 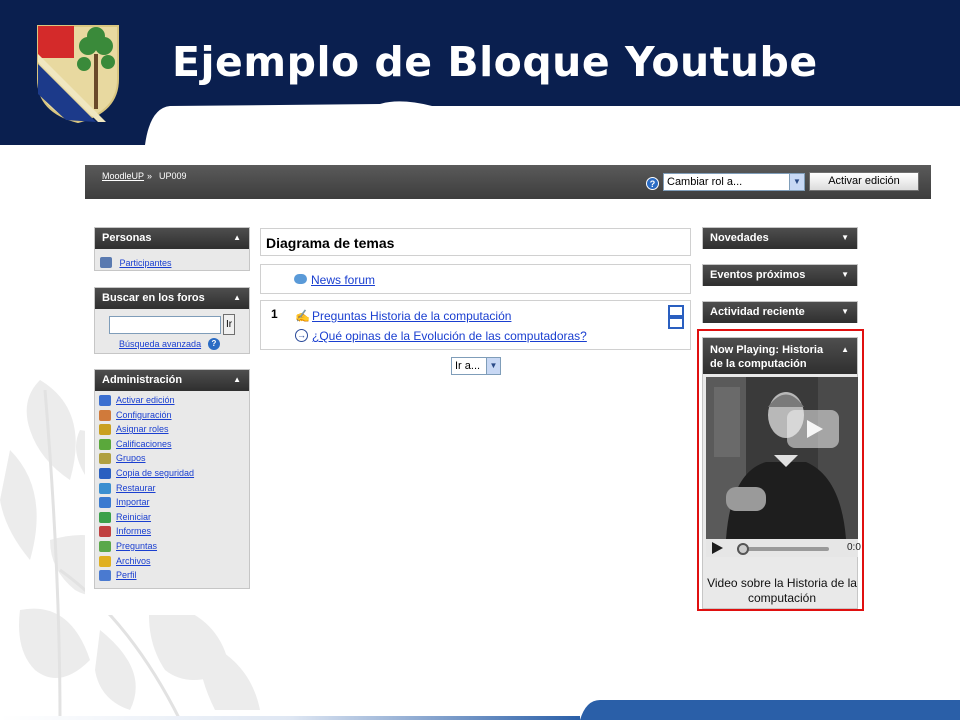 I want to click on edit-icon, so click(x=105, y=400).